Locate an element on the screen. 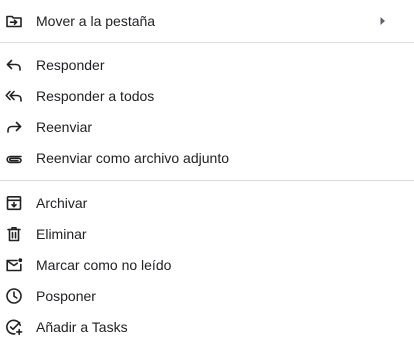 The image size is (414, 348). menu-item-label: Eliminar is located at coordinates (61, 233).